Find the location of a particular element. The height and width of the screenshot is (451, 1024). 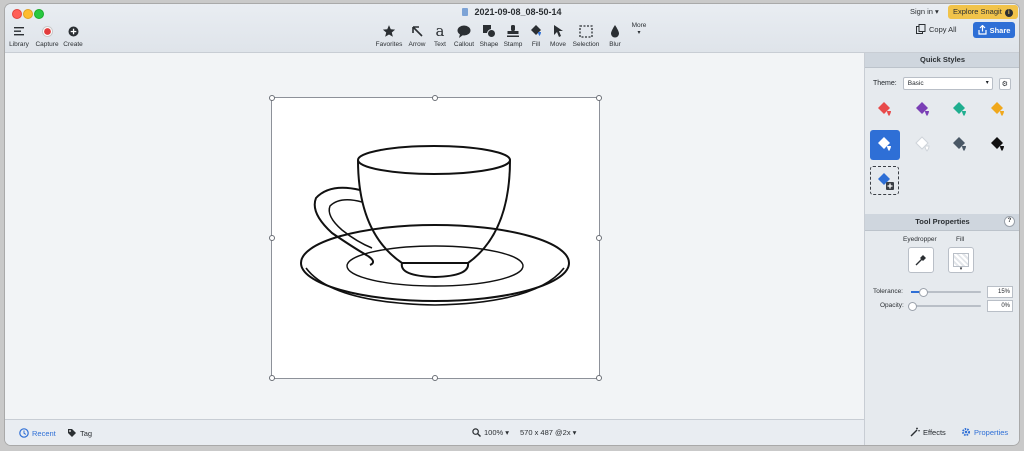

share-button: Share is located at coordinates (994, 30).